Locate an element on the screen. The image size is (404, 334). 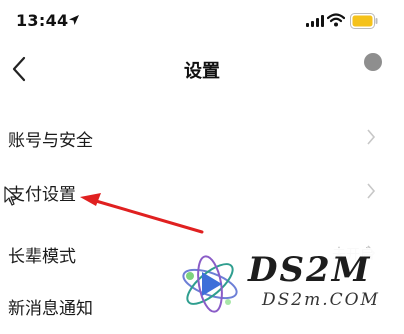
status-bar: 13:44 is located at coordinates (202, 22).